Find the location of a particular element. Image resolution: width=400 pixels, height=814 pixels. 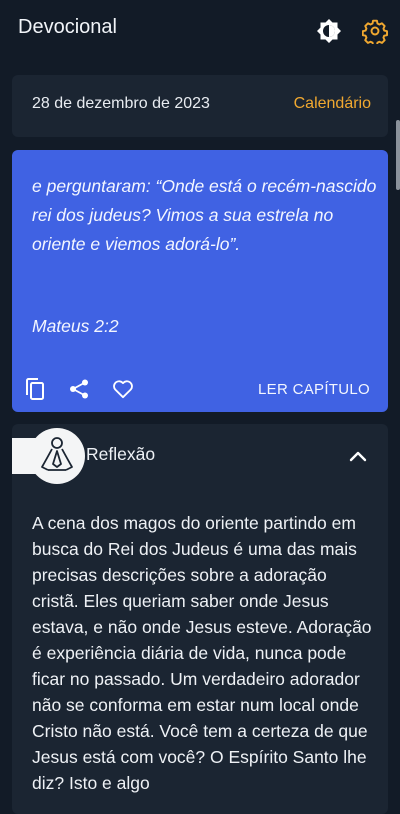

brightness-icon is located at coordinates (329, 31).